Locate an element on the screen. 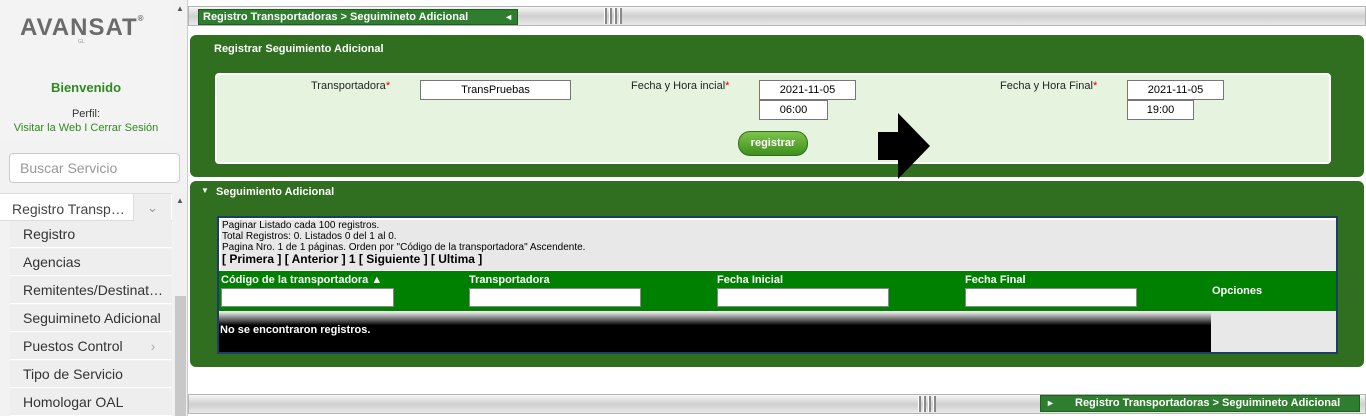 This screenshot has width=1366, height=416. menu-scroll-up-icon: ▲ is located at coordinates (180, 200).